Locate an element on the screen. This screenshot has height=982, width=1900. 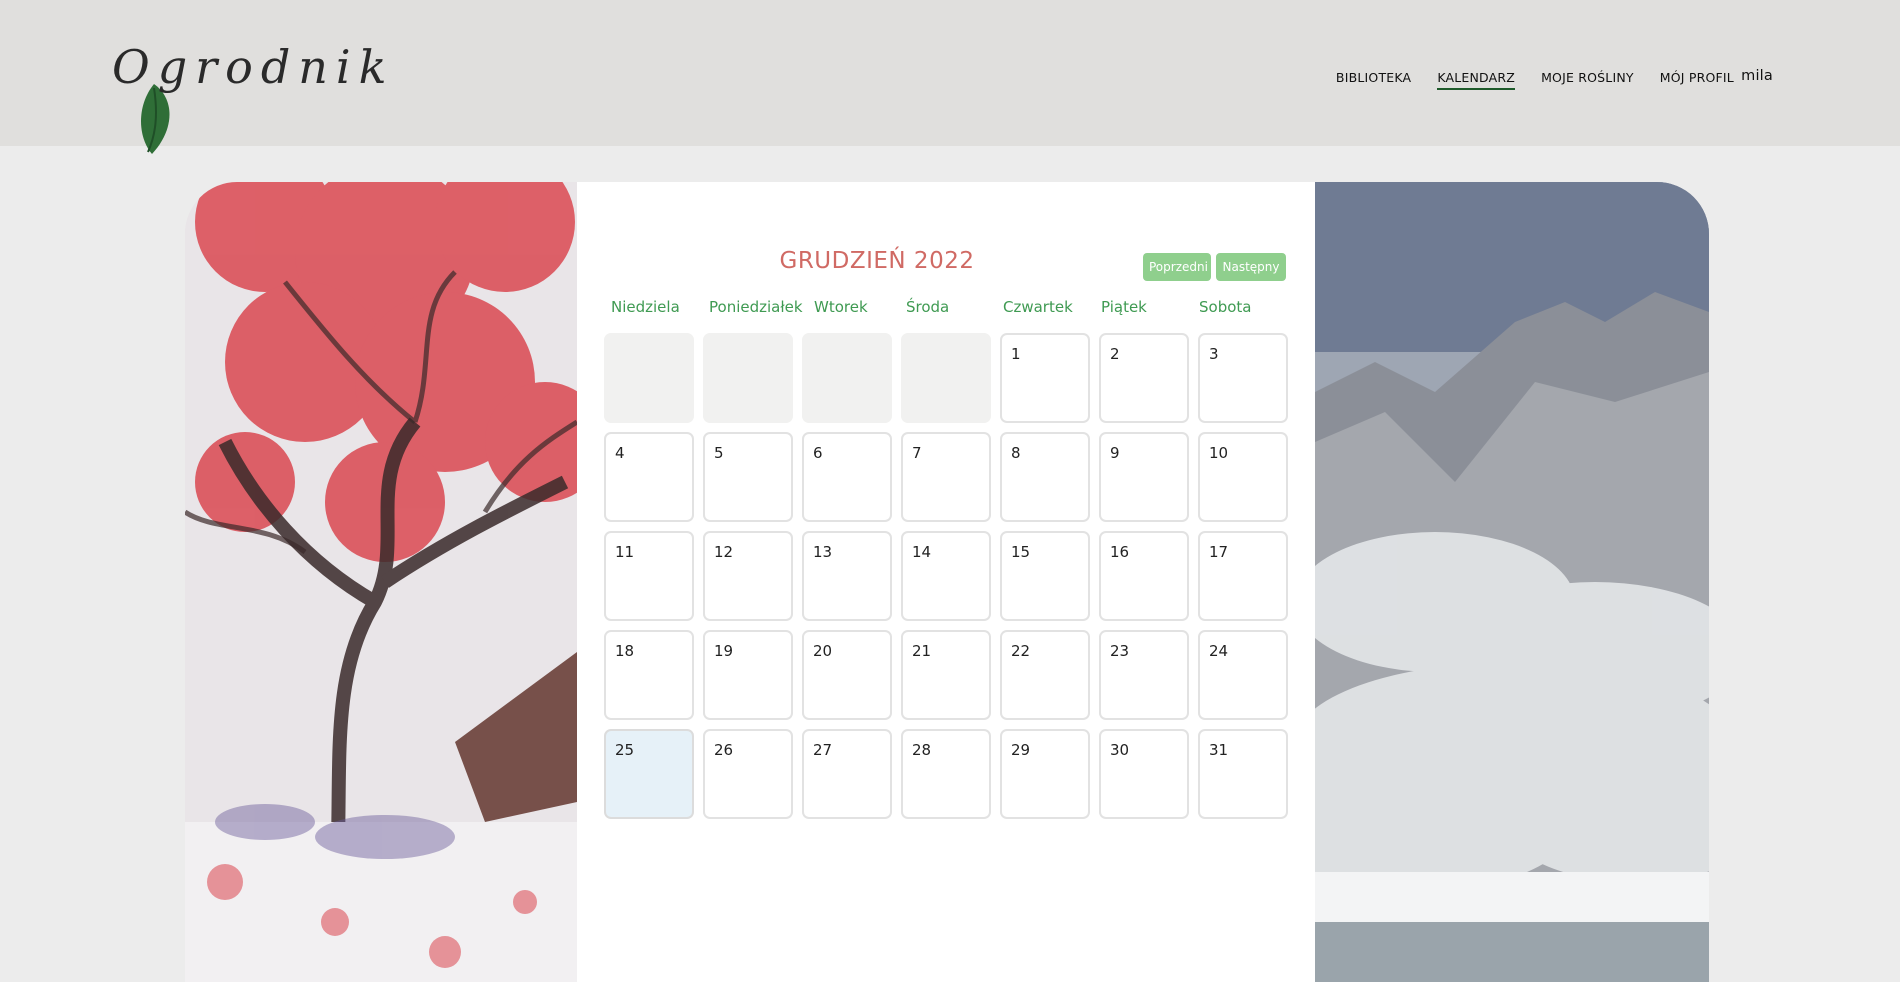
calendar-day-cell: 15 is located at coordinates (1045, 576).